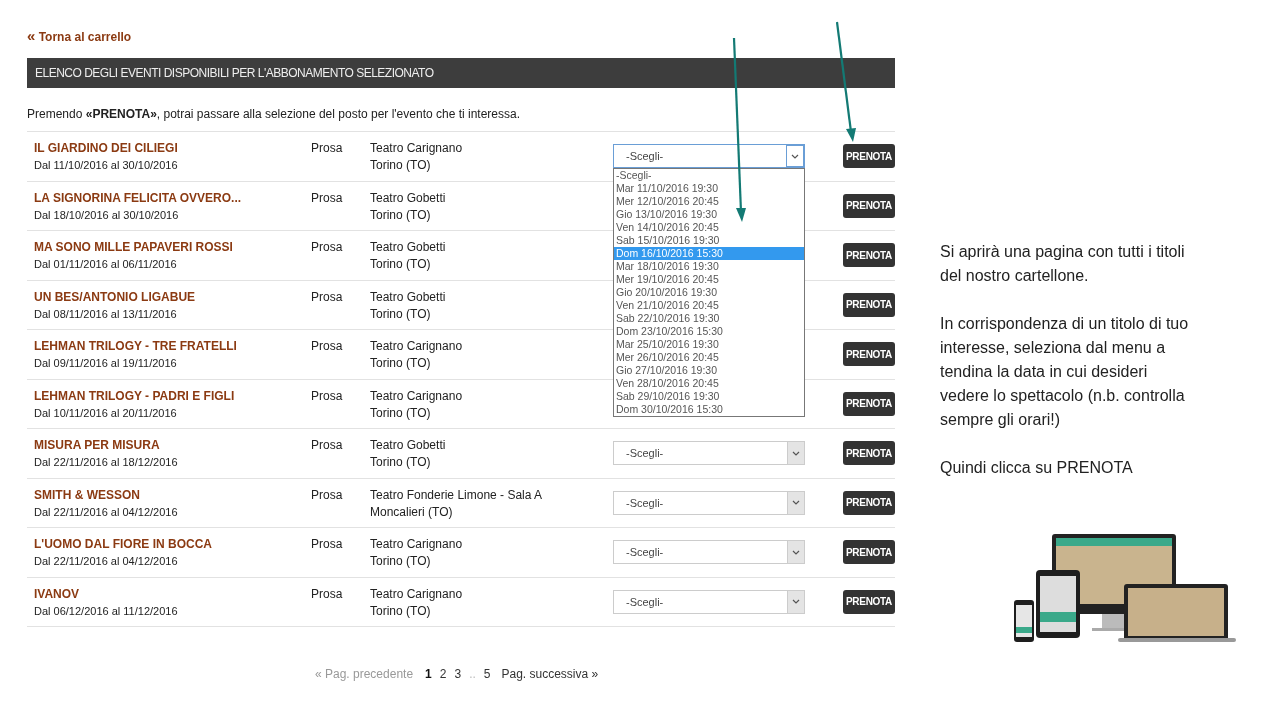 The width and height of the screenshot is (1280, 720). Describe the element at coordinates (411, 512) in the screenshot. I see `venue-city: Moncalieri (TO)` at that location.